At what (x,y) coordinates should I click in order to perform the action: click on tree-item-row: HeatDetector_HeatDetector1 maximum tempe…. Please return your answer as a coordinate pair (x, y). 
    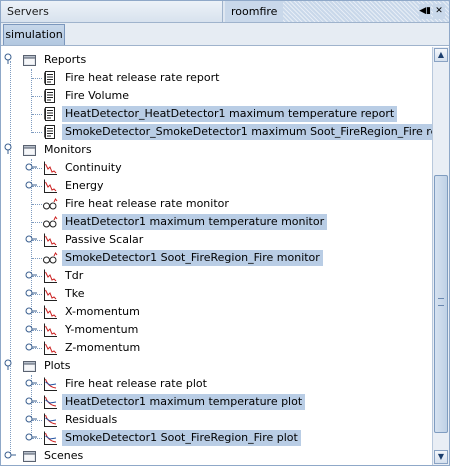
    Looking at the image, I should click on (216, 114).